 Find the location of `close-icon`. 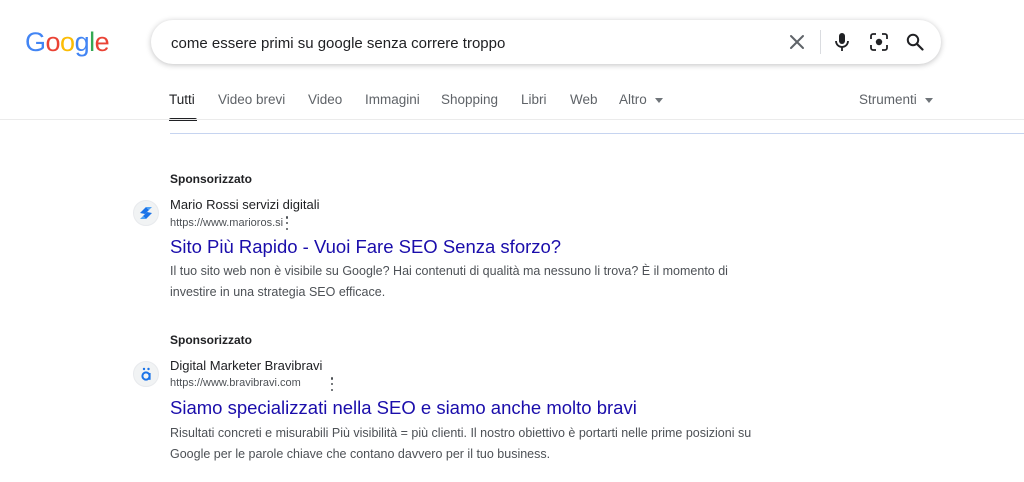

close-icon is located at coordinates (797, 42).